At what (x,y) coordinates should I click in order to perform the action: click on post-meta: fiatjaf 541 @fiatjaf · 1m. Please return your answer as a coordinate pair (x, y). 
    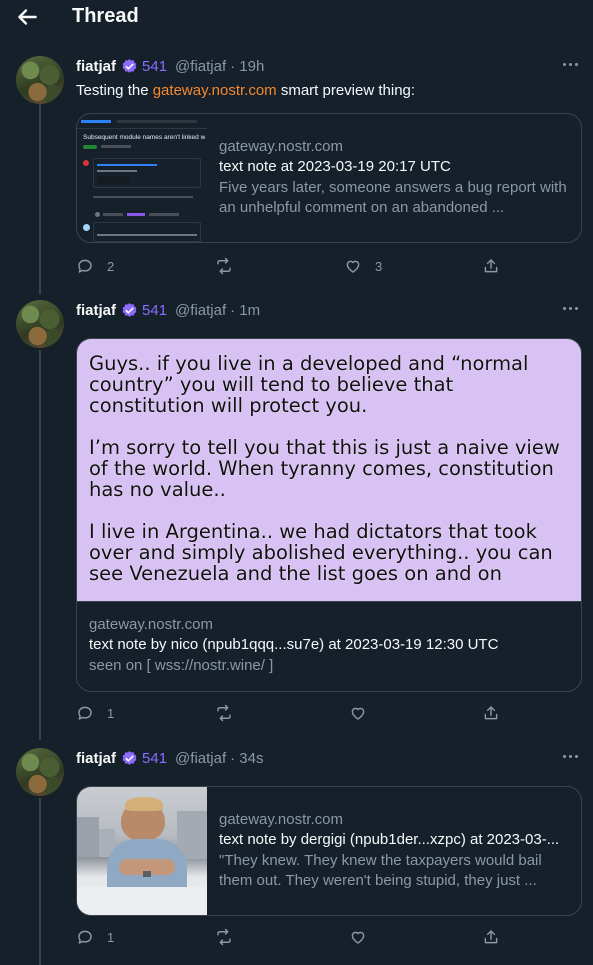
    Looking at the image, I should click on (168, 310).